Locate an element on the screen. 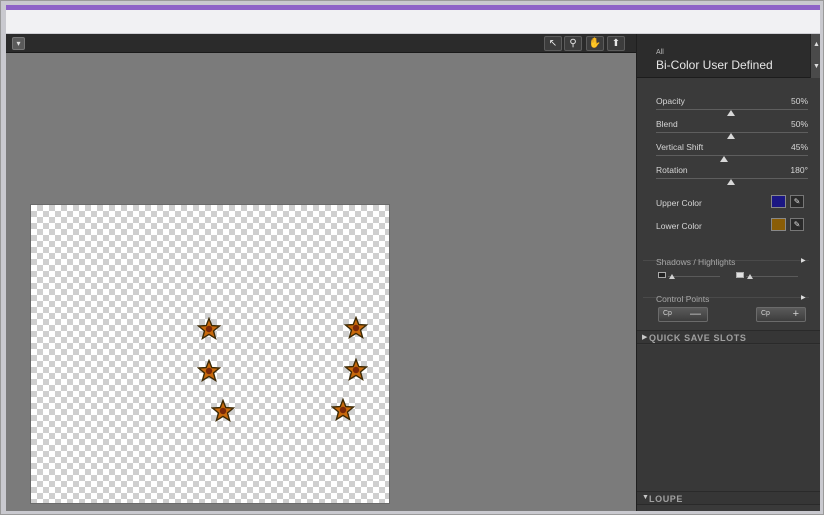 The image size is (824, 515). filter-category: All is located at coordinates (660, 52).